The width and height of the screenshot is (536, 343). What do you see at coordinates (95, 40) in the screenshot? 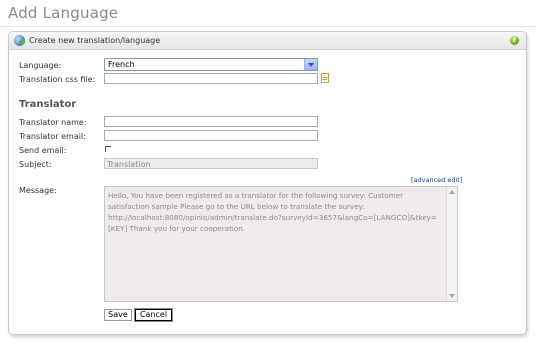
I see `panel-title: Create new translation/language` at bounding box center [95, 40].